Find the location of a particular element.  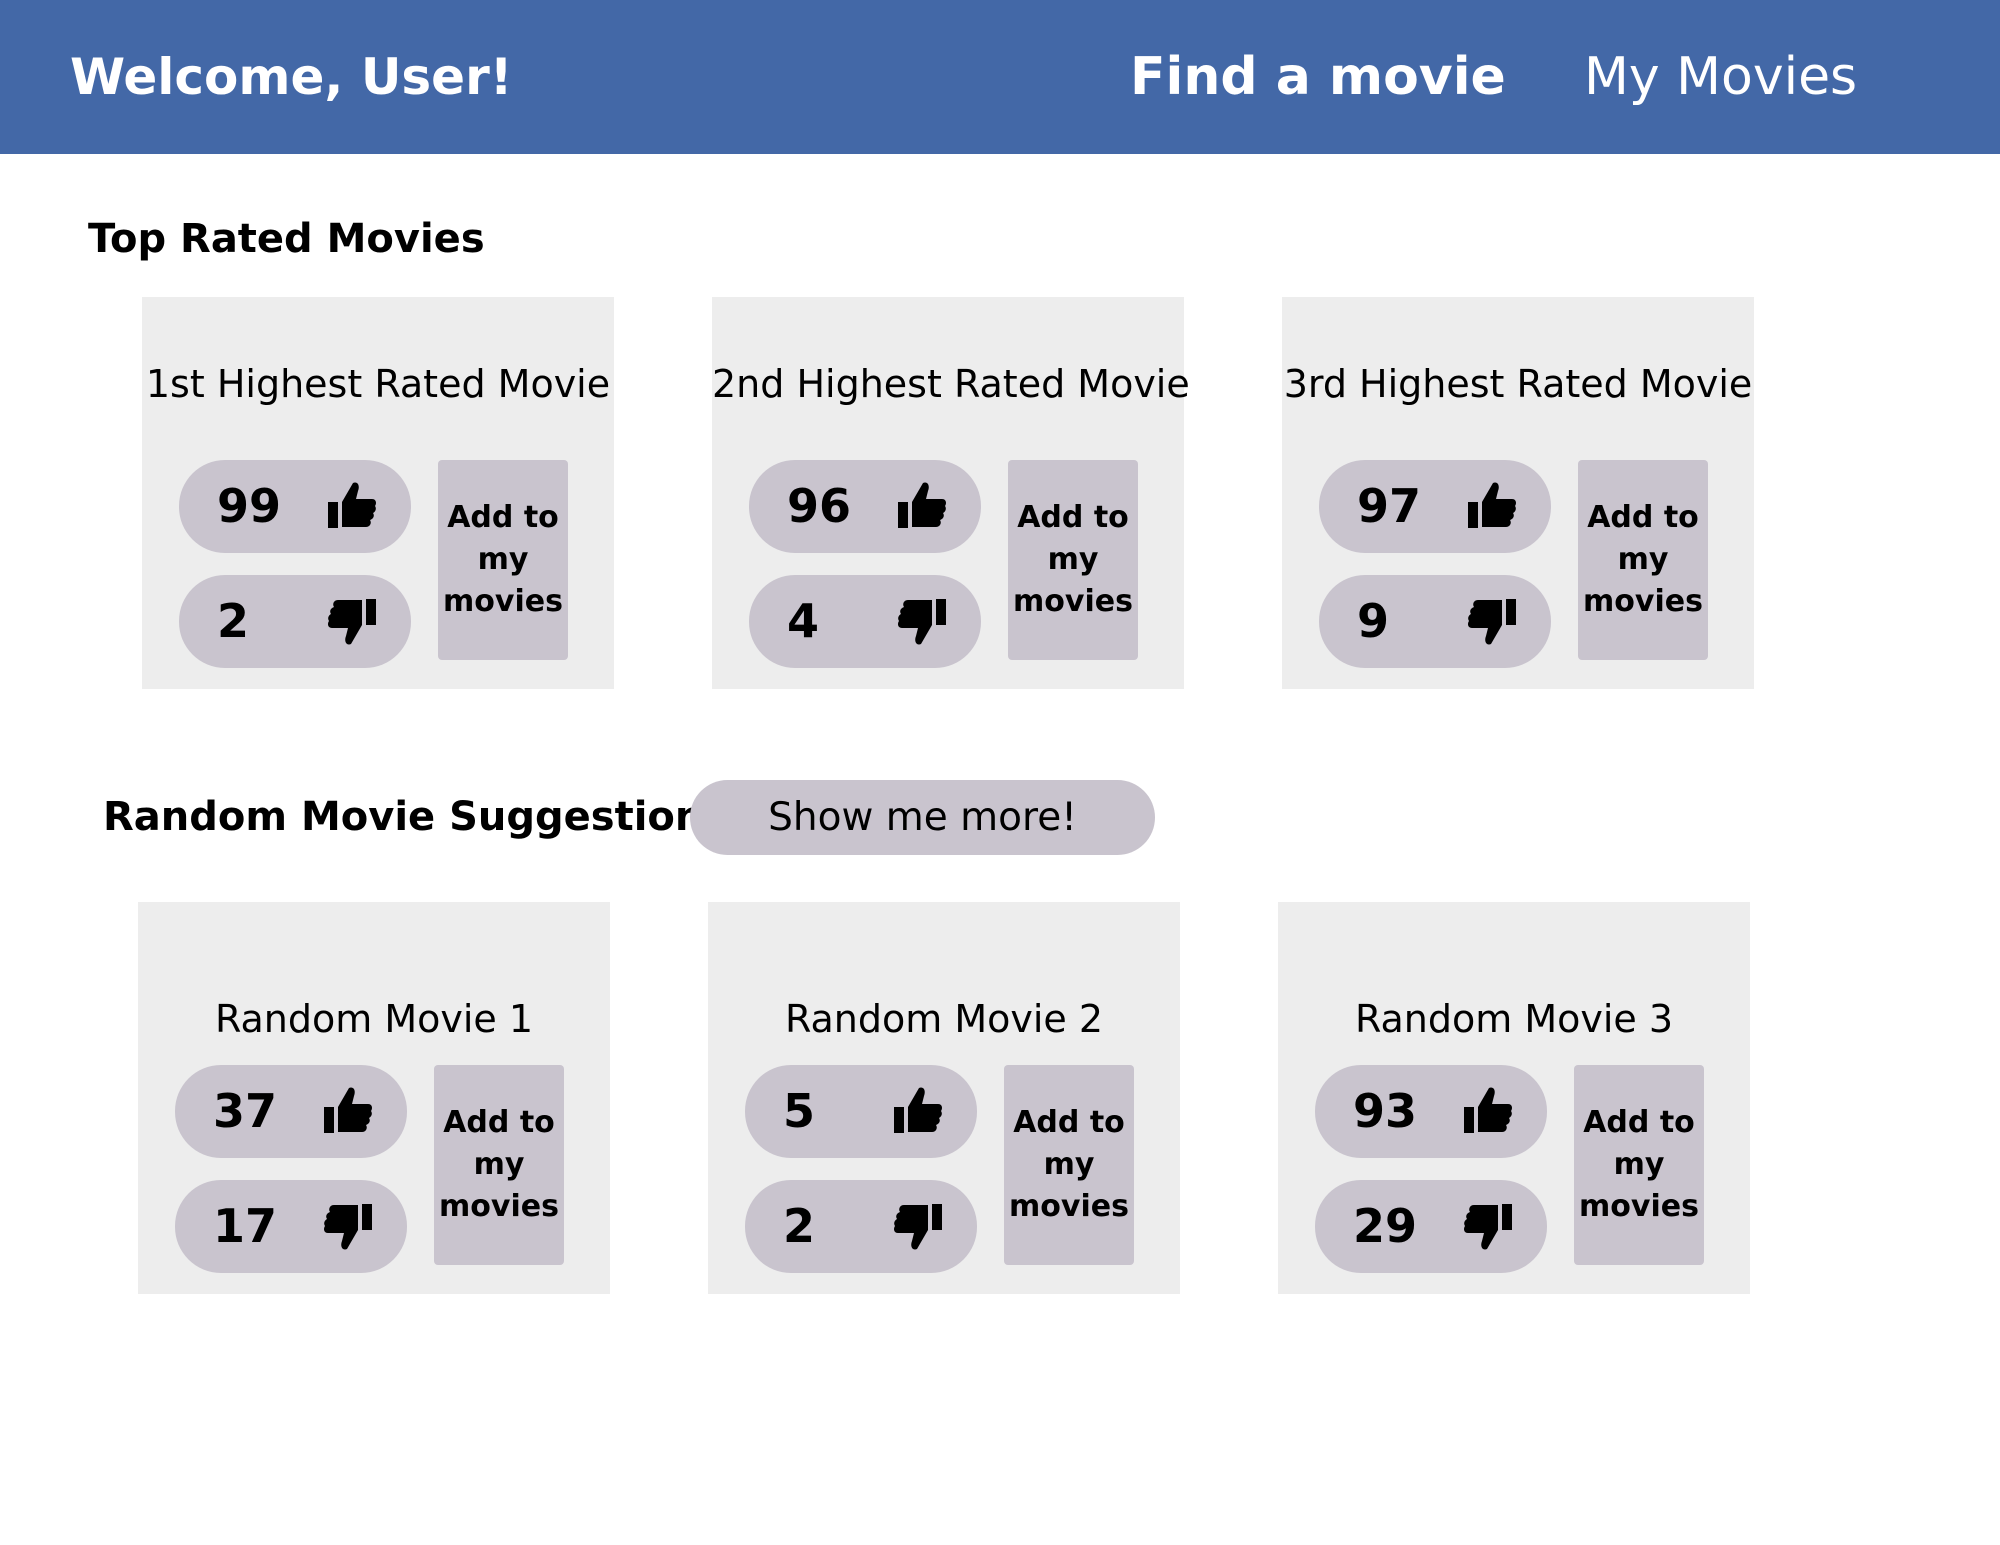

like-counter: 37 is located at coordinates (291, 1111).